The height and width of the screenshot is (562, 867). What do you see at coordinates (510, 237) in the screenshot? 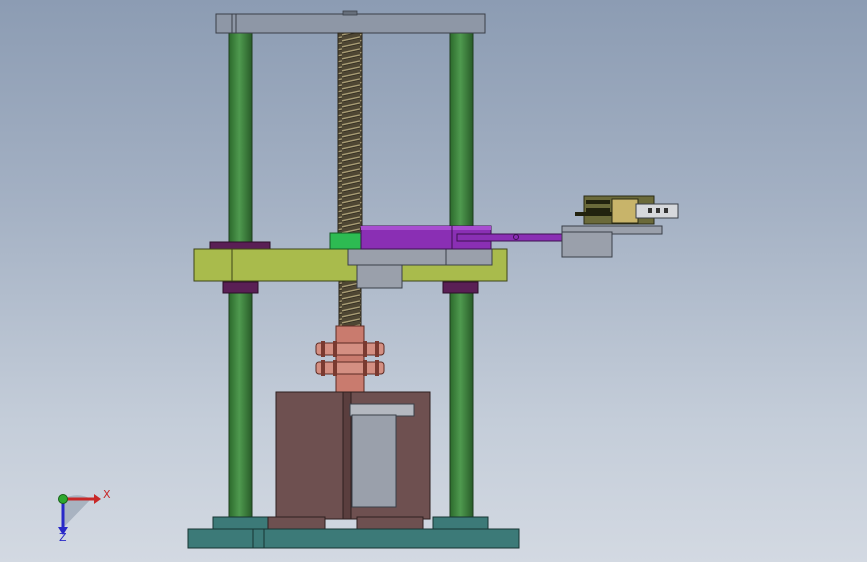
I see `arm-rod` at bounding box center [510, 237].